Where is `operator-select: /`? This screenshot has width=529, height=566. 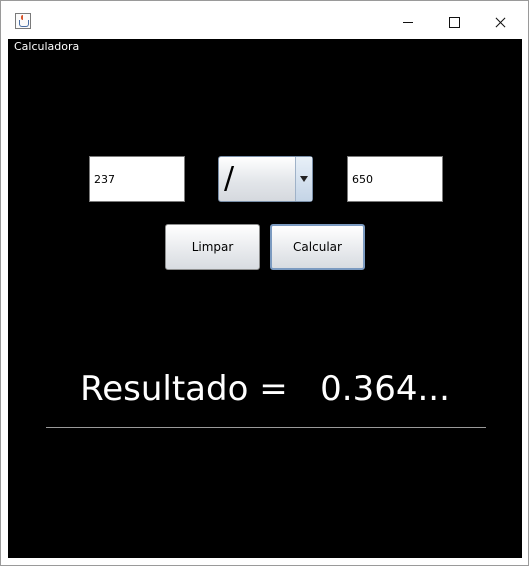 operator-select: / is located at coordinates (265, 179).